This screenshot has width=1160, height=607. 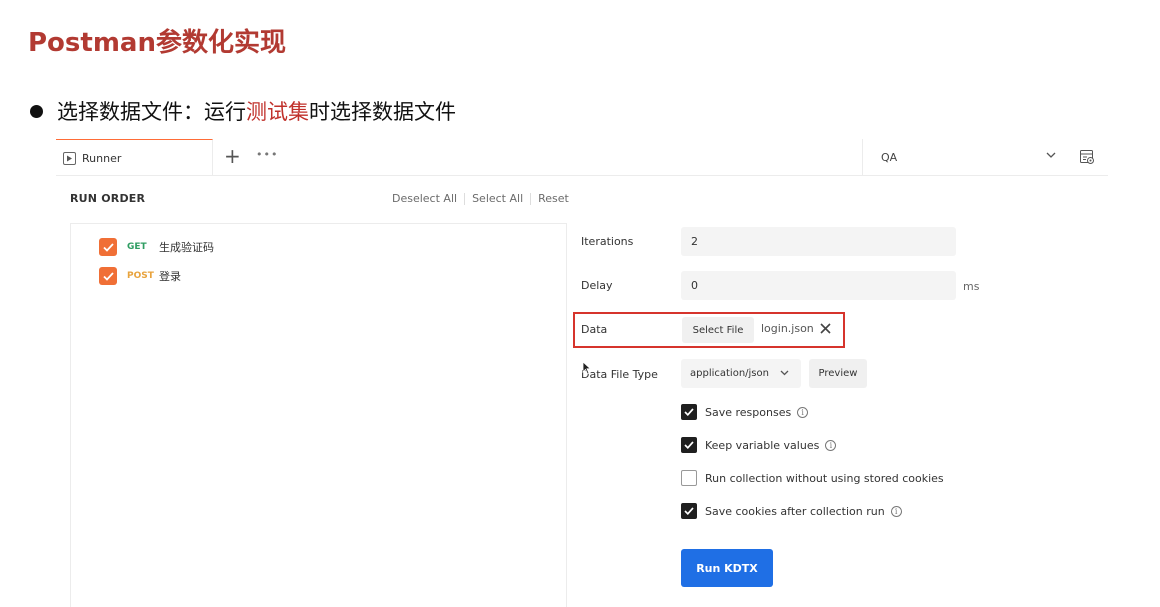 I want to click on option-save-responses: Save responses i, so click(x=745, y=412).